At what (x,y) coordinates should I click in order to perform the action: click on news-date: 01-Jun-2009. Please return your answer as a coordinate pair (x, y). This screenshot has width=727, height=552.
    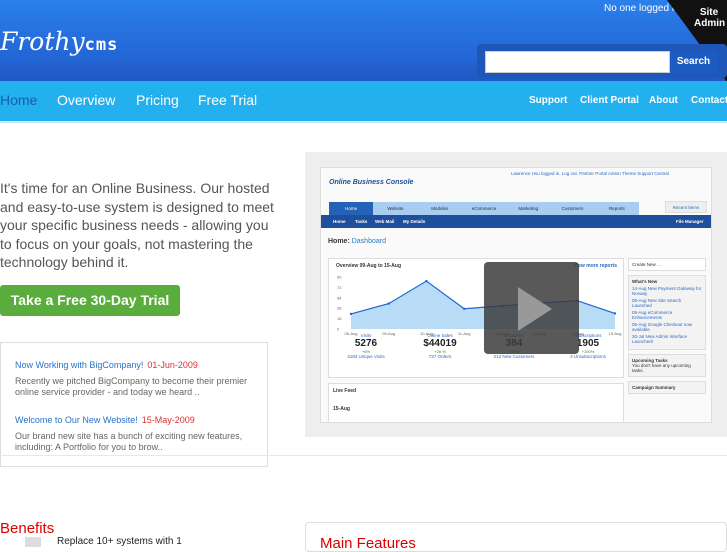
    Looking at the image, I should click on (172, 365).